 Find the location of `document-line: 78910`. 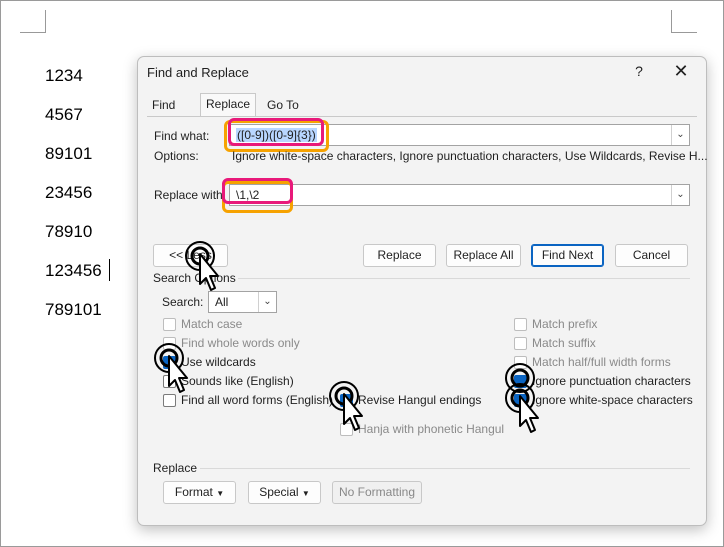

document-line: 78910 is located at coordinates (68, 232).